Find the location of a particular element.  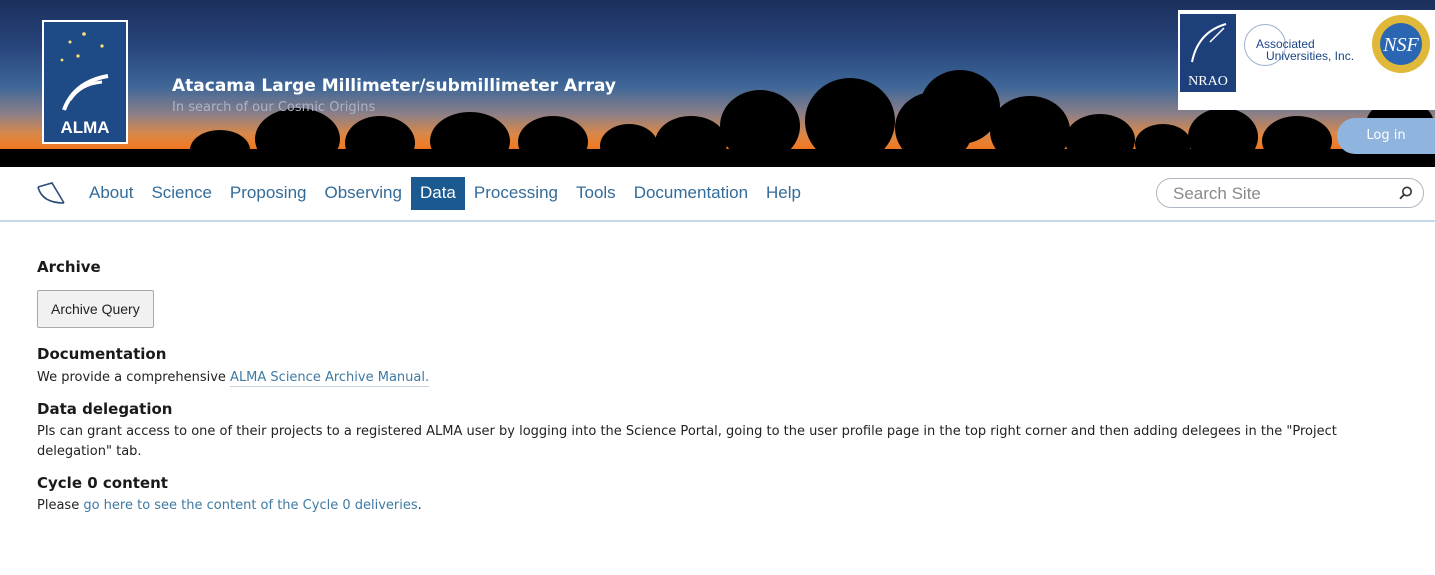

aui-logo-text: Associated Universities, Inc. is located at coordinates (1305, 50).